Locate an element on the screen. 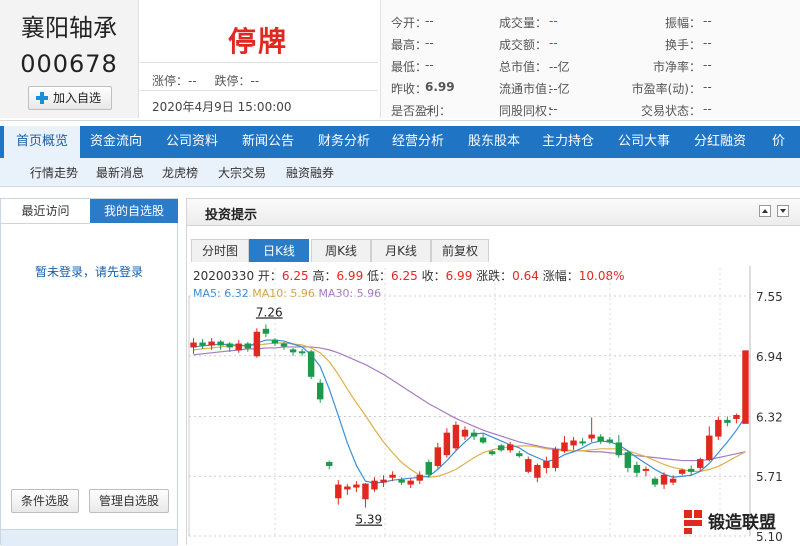 Image resolution: width=800 pixels, height=546 pixels. price-annotation: 7.26 is located at coordinates (269, 312).